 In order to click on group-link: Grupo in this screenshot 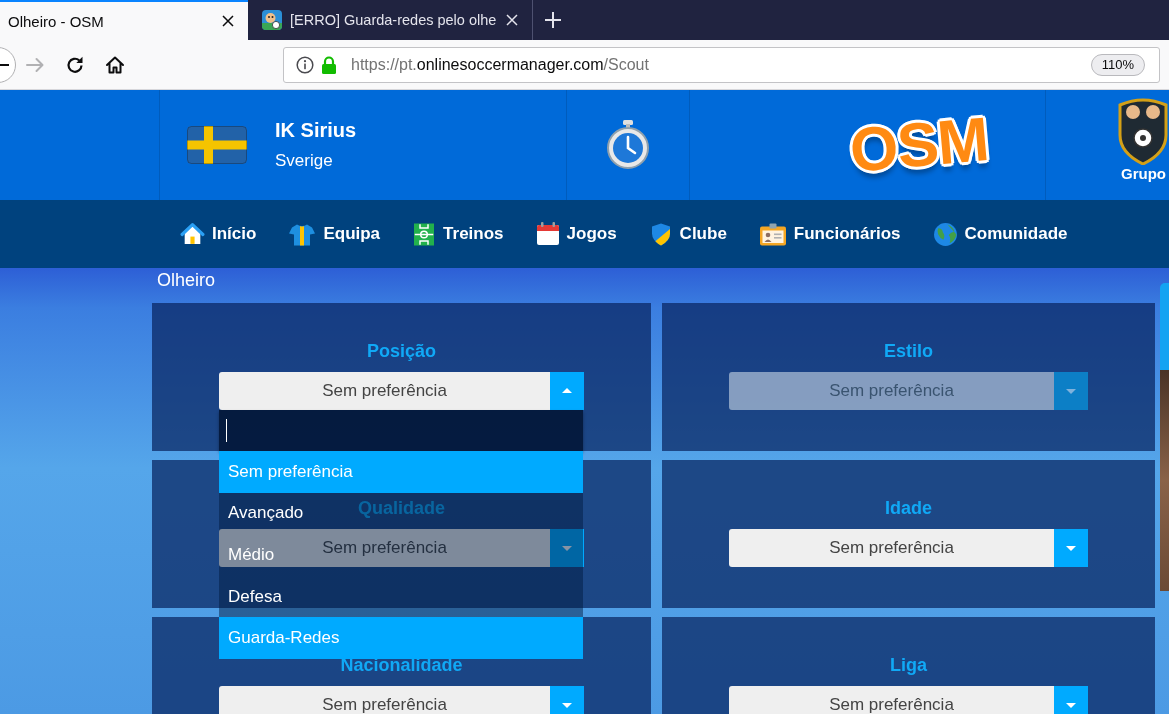, I will do `click(1143, 174)`.